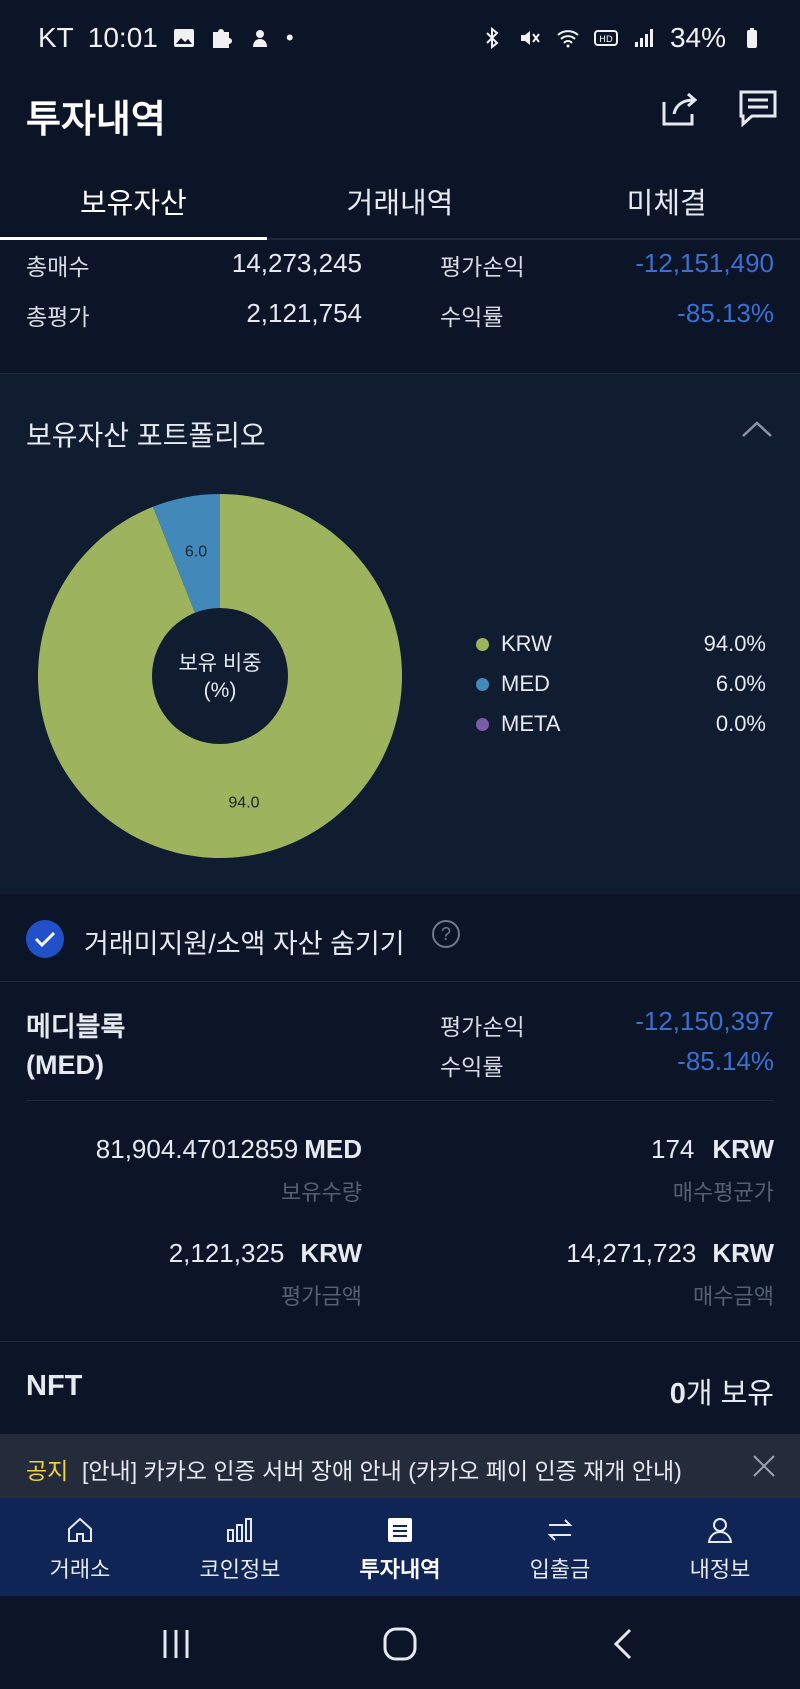 The height and width of the screenshot is (1689, 800). Describe the element at coordinates (96, 120) in the screenshot. I see `page-title: 투자내역` at that location.